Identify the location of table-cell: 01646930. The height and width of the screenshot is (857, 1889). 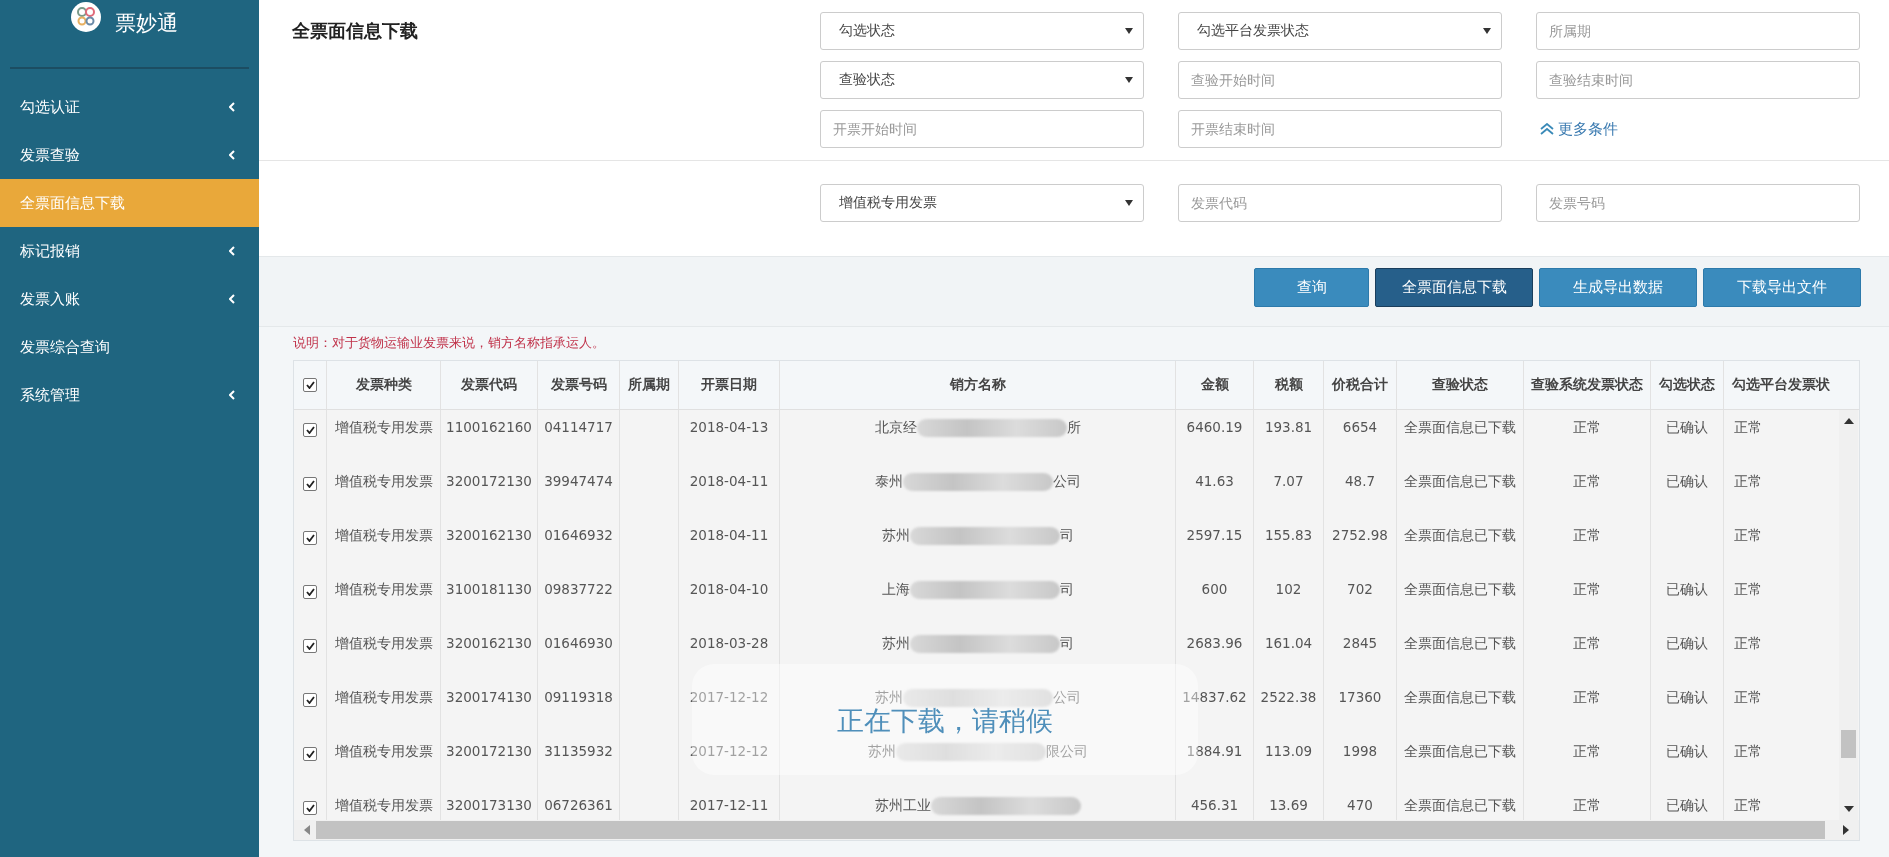
(578, 643).